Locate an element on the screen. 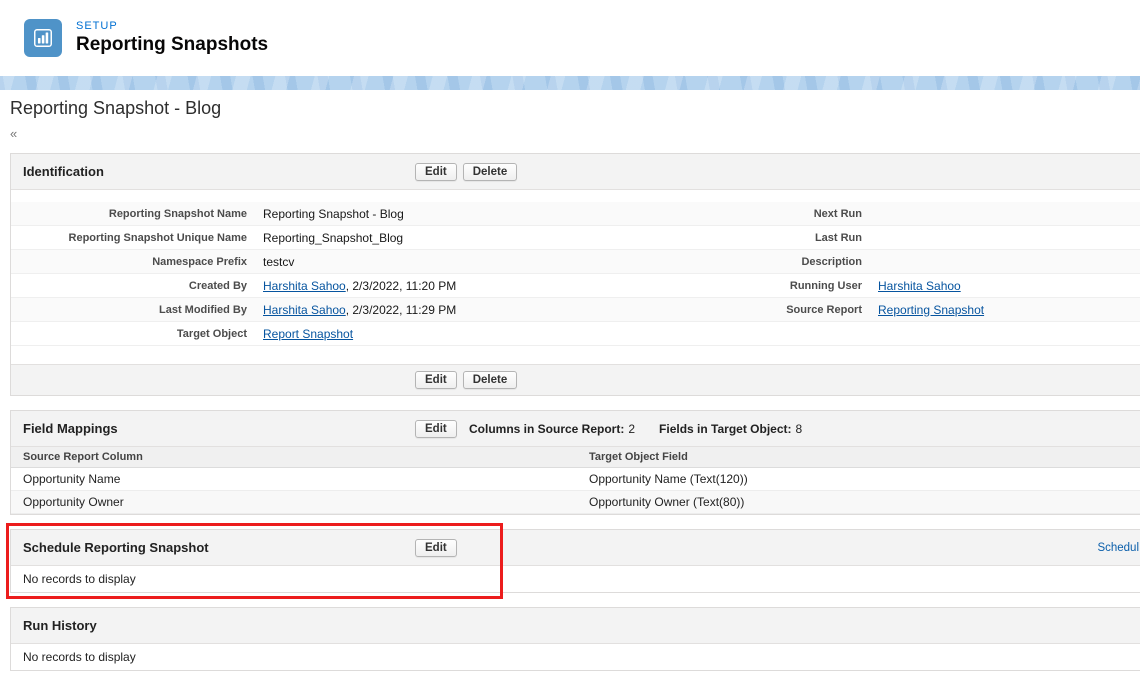 The height and width of the screenshot is (676, 1140). field-label: Reporting Snapshot Unique Name is located at coordinates (157, 237).